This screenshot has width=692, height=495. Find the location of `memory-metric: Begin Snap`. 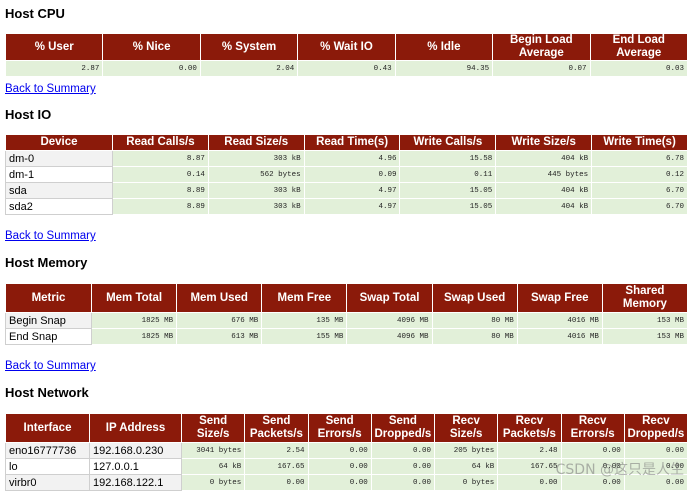

memory-metric: Begin Snap is located at coordinates (48, 320).